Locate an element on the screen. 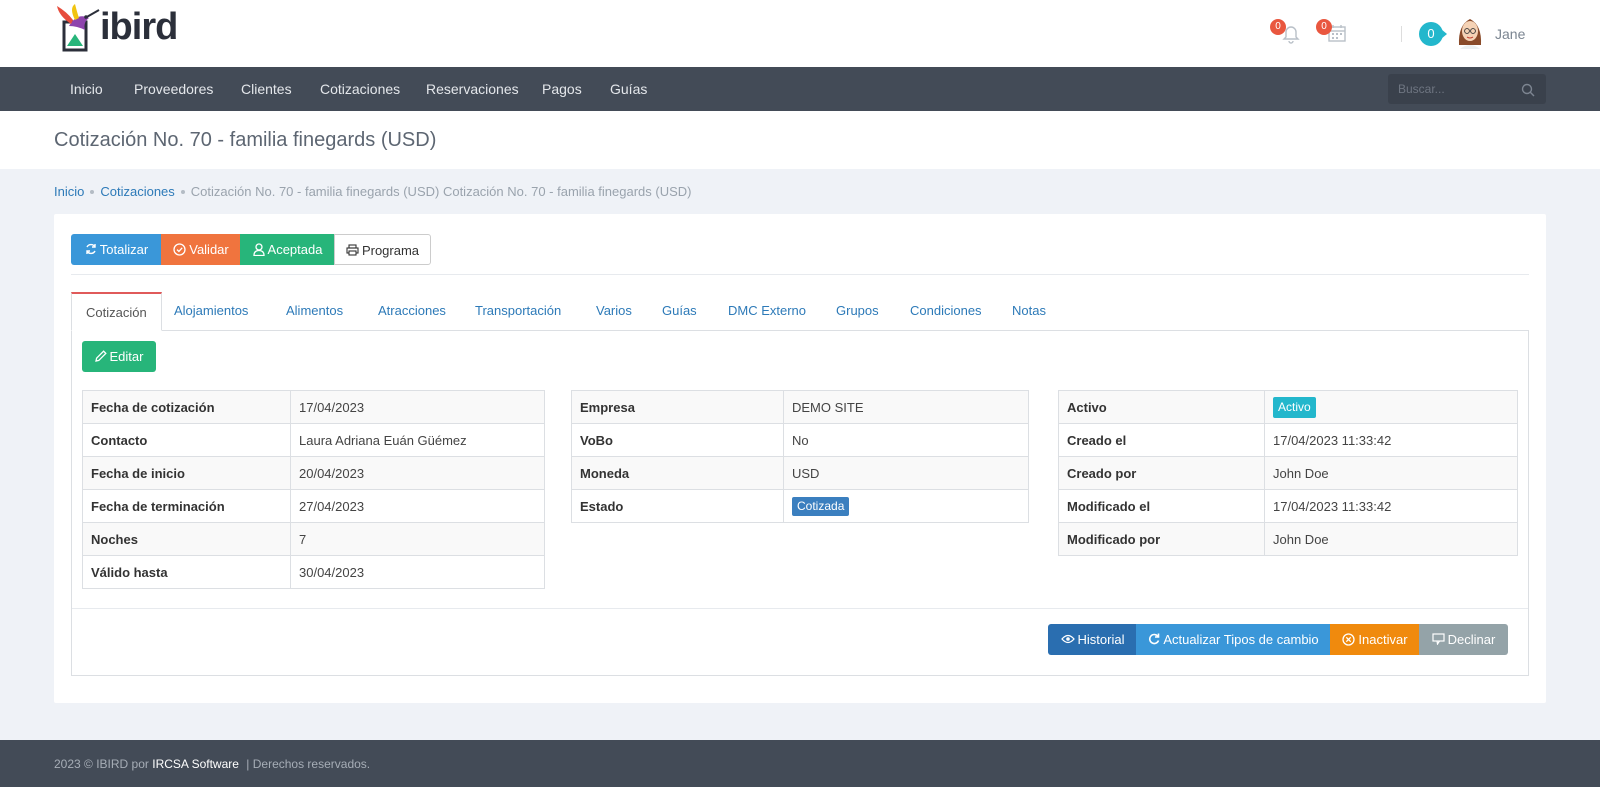 This screenshot has width=1600, height=787. historial-label: Historial is located at coordinates (1101, 639).